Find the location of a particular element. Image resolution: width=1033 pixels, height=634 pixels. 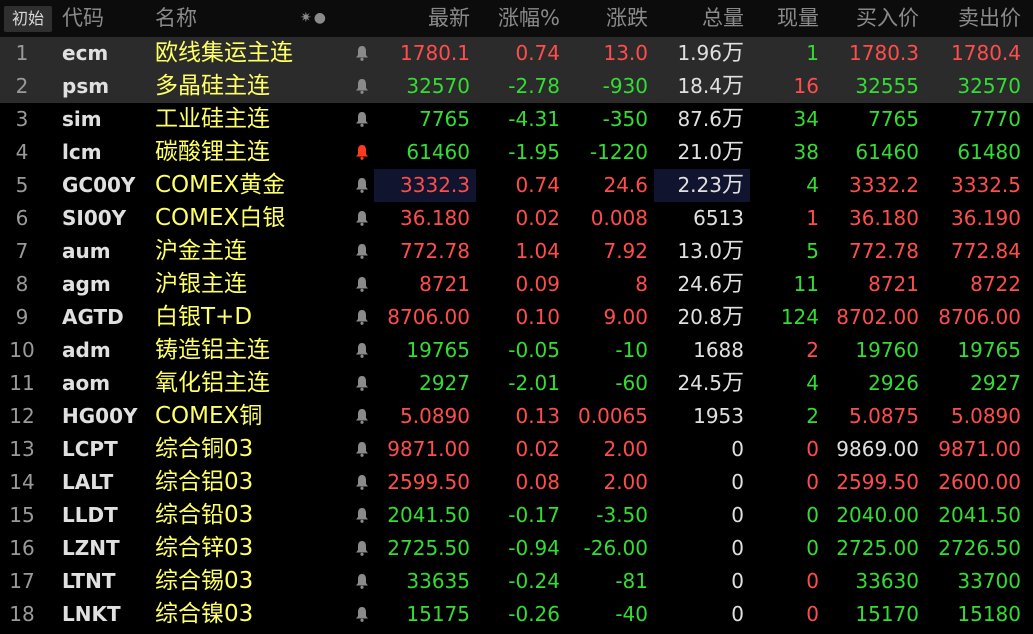

price-change: 9.00 is located at coordinates (625, 317).